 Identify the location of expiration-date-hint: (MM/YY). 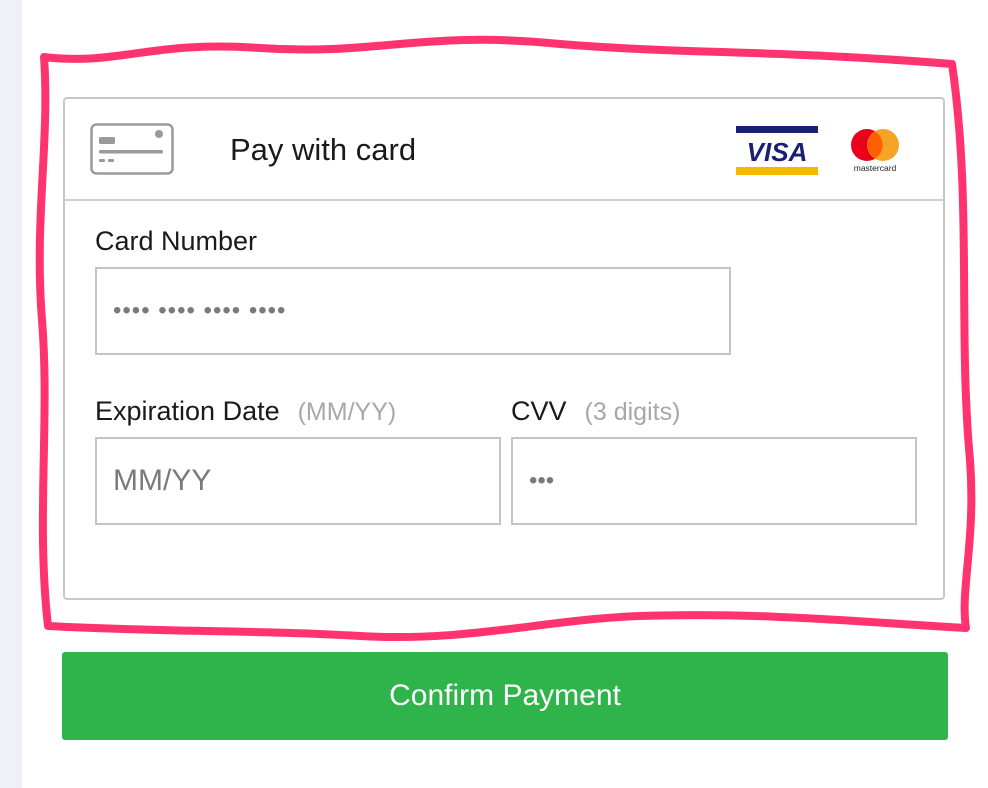
(347, 412).